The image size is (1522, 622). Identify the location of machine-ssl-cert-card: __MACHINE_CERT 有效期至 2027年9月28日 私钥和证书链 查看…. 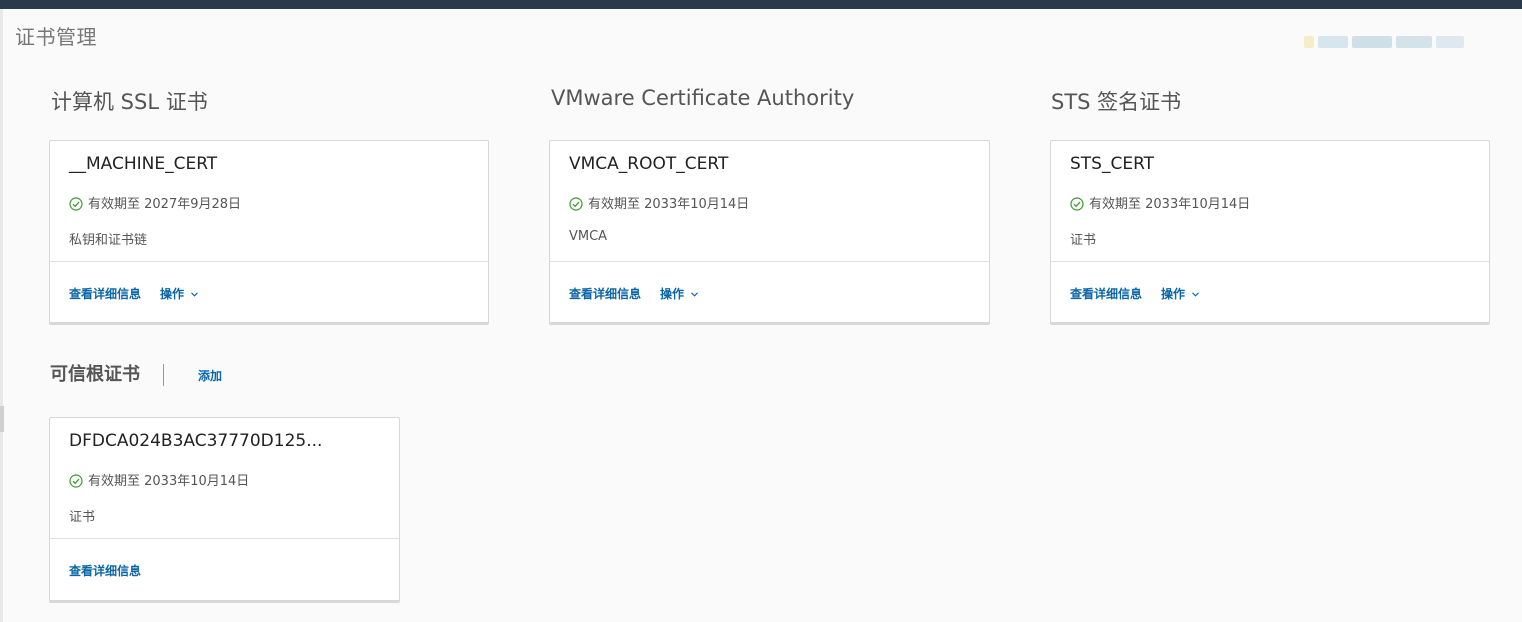
(269, 232).